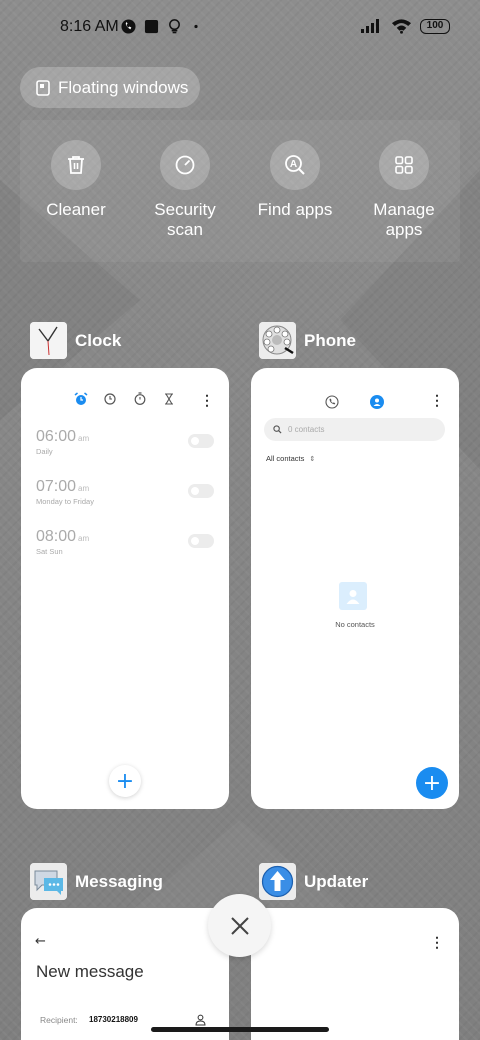 The width and height of the screenshot is (480, 1040). What do you see at coordinates (123, 87) in the screenshot?
I see `floating-windows-label: Floating windows` at bounding box center [123, 87].